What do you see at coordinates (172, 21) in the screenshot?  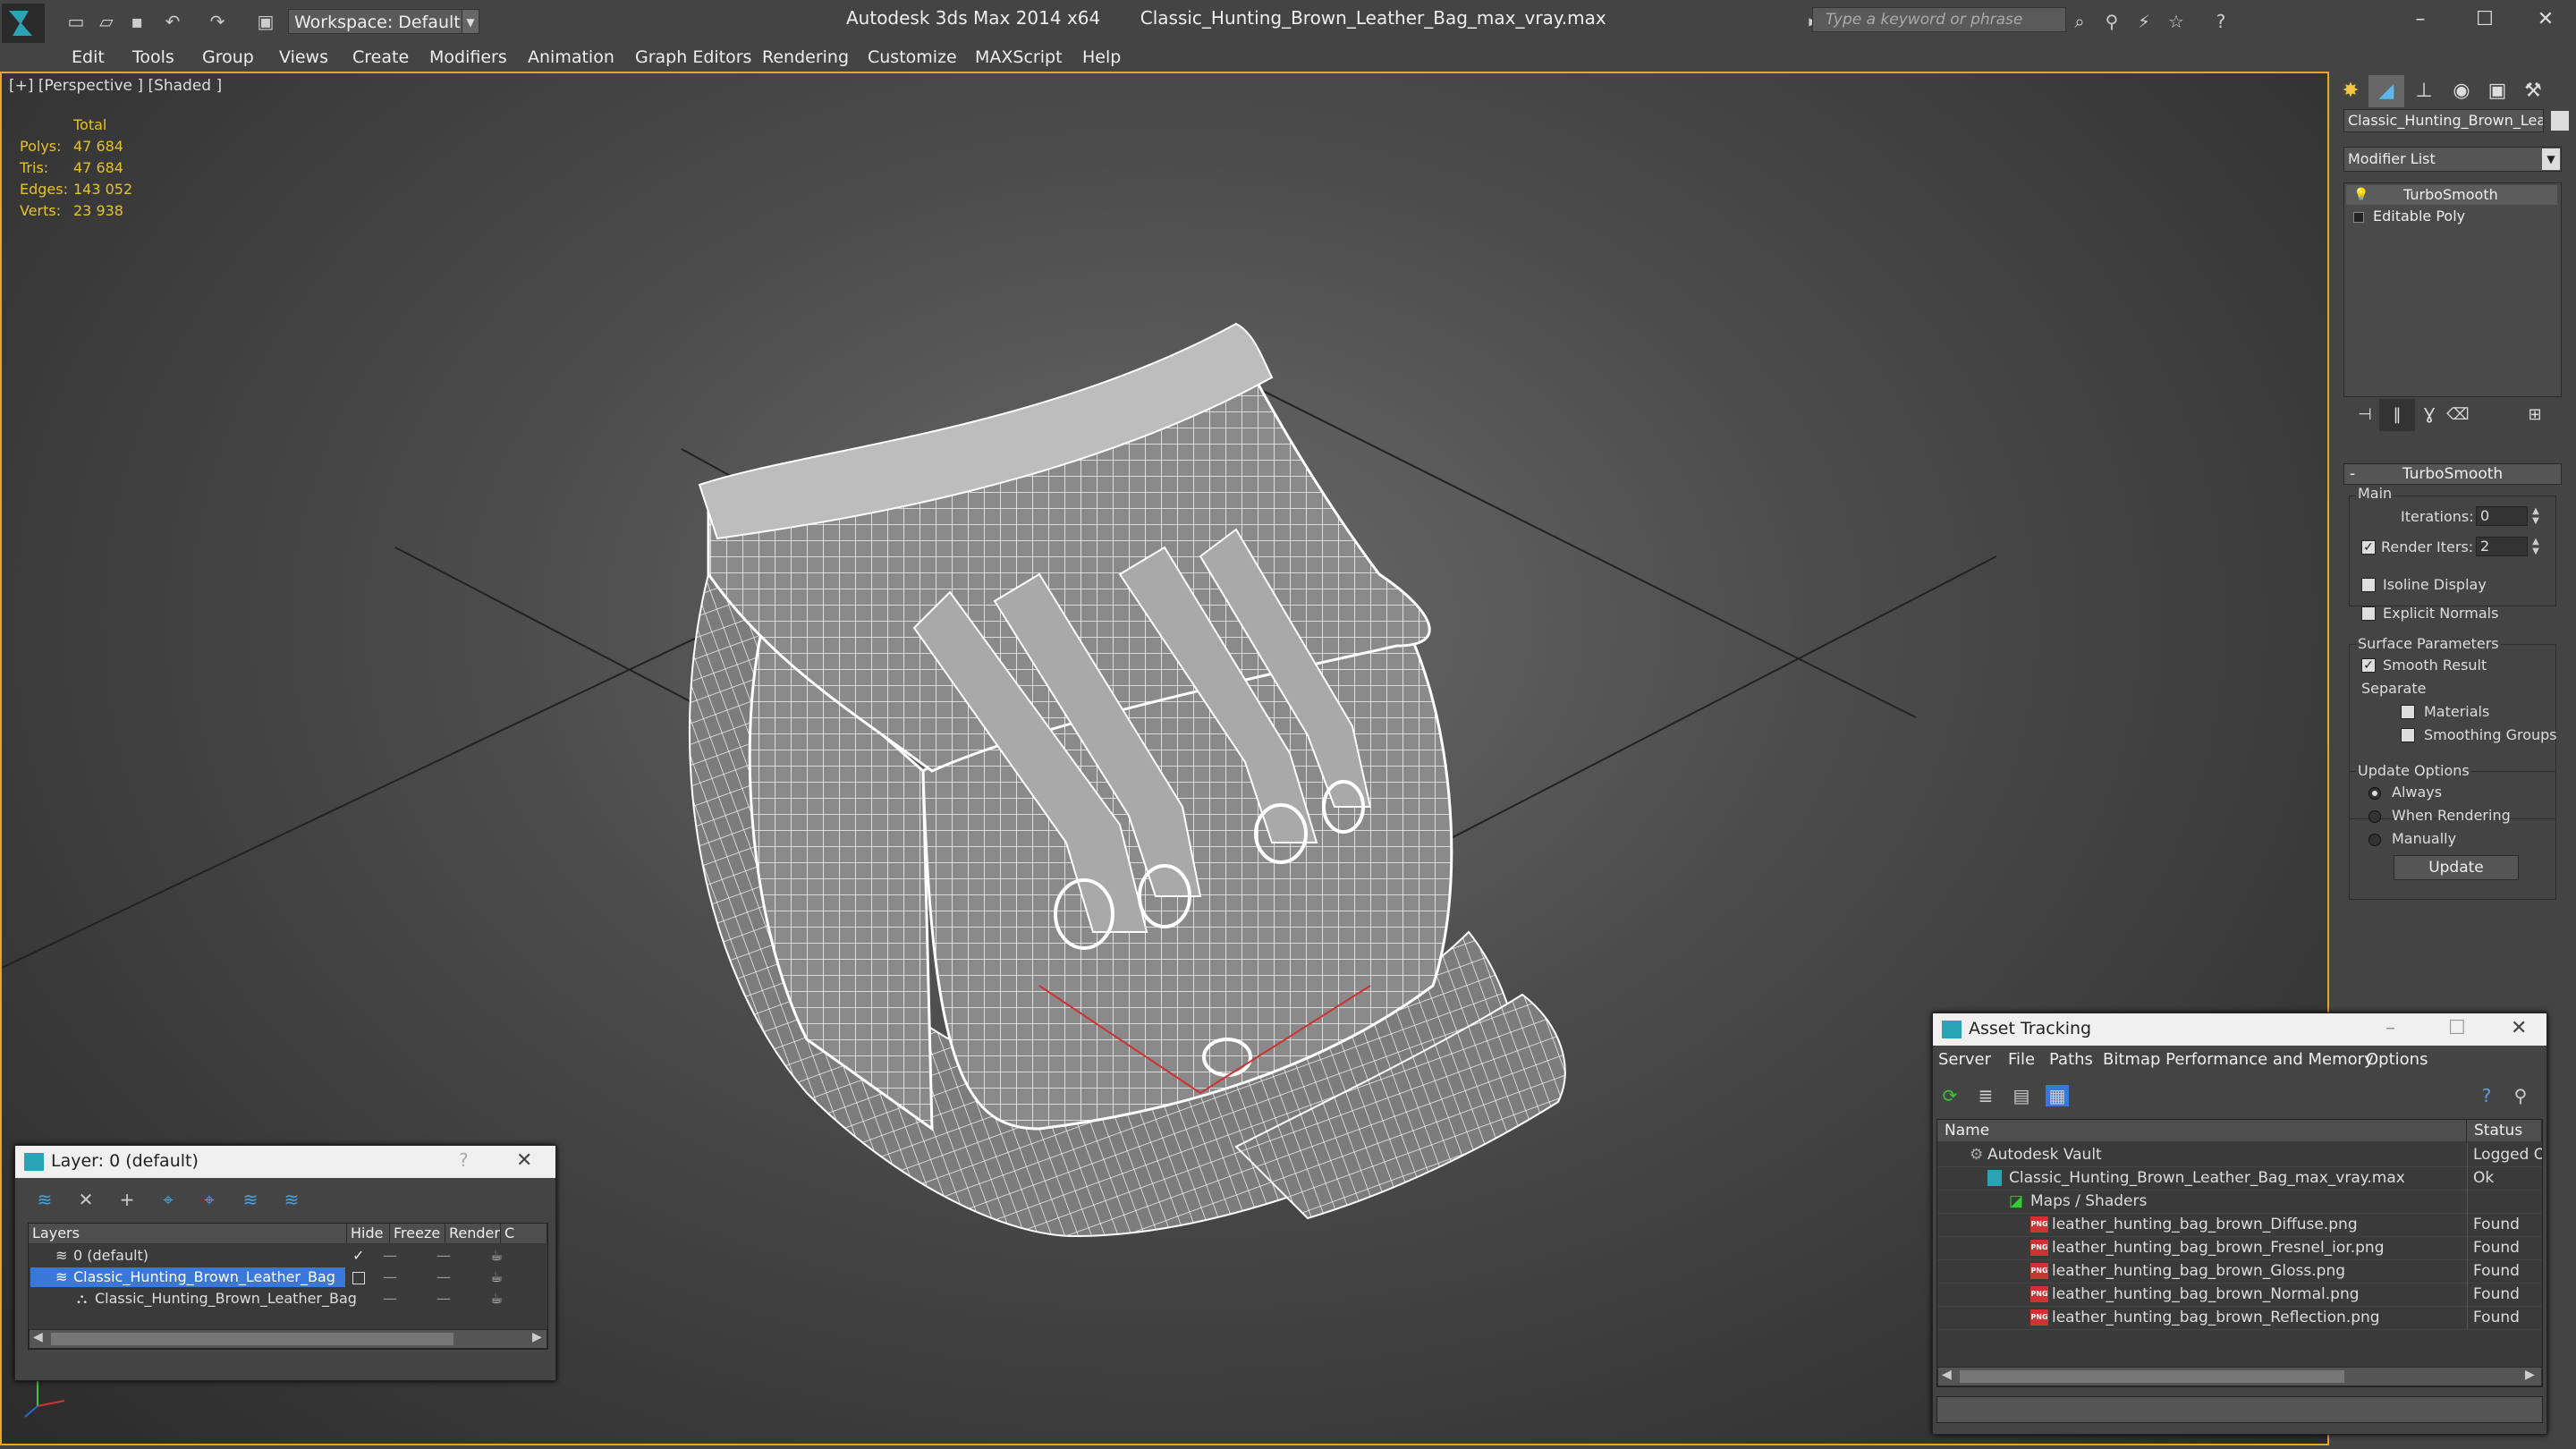 I see `undo-icon: ↶` at bounding box center [172, 21].